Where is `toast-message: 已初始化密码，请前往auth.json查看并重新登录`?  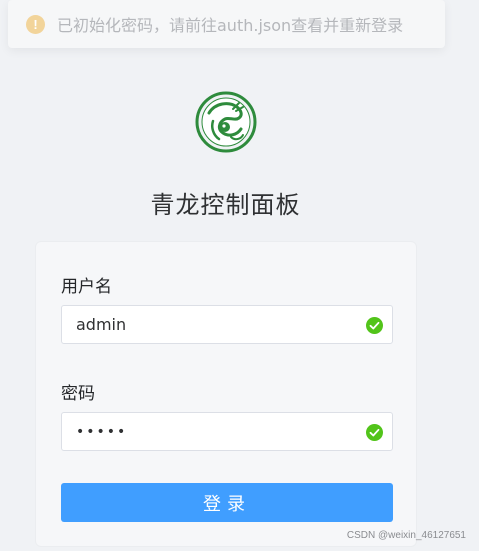
toast-message: 已初始化密码，请前往auth.json查看并重新登录 is located at coordinates (230, 25).